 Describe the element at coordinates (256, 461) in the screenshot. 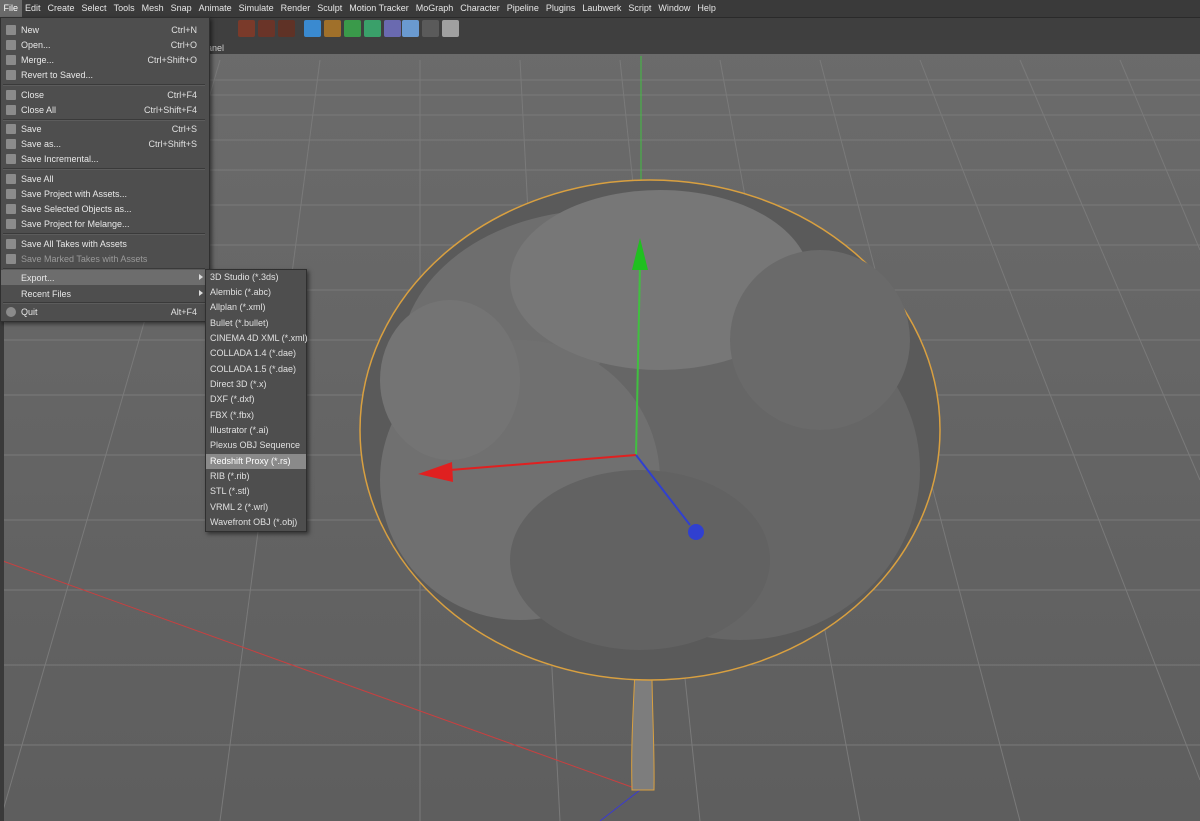

I see `export-item-redshift-proxy: Redshift Proxy (*.rs)` at that location.